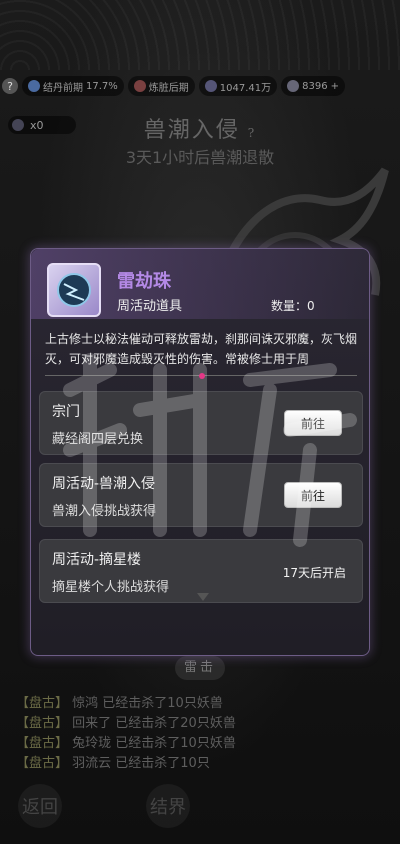 This screenshot has height=844, width=400. I want to click on log-row: 【盘古】 兔玲珑 已经击杀了10只妖兽, so click(126, 744).